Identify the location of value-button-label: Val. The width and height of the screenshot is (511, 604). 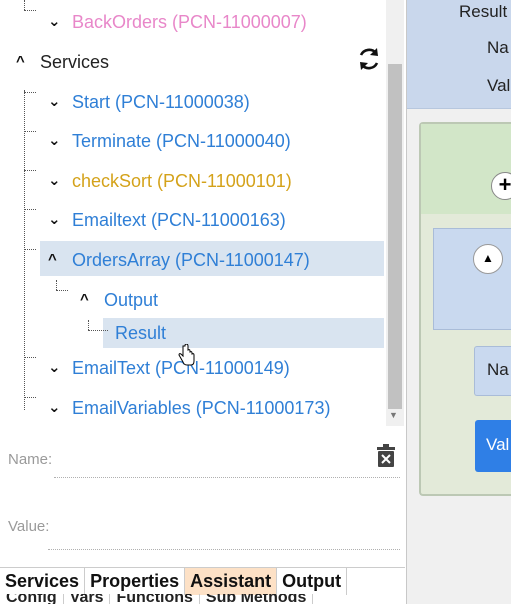
(498, 444).